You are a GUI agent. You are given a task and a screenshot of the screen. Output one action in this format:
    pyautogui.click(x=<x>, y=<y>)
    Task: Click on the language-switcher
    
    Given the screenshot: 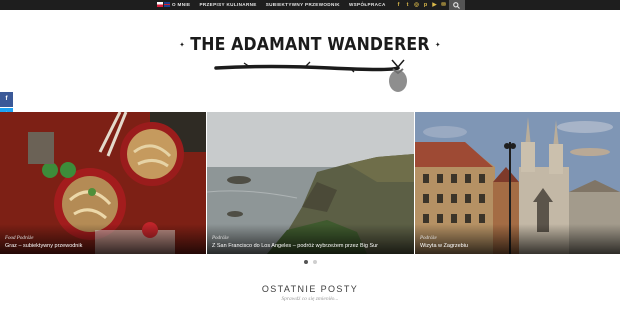 What is the action you would take?
    pyautogui.click(x=163, y=4)
    